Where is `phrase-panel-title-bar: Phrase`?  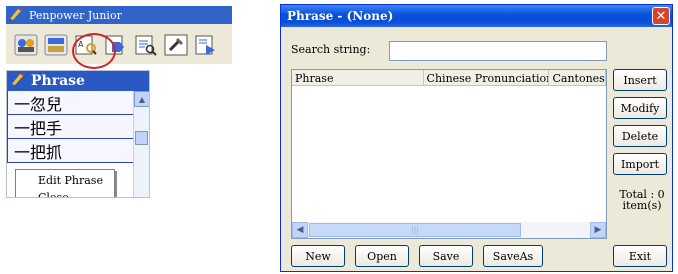 phrase-panel-title-bar: Phrase is located at coordinates (78, 81).